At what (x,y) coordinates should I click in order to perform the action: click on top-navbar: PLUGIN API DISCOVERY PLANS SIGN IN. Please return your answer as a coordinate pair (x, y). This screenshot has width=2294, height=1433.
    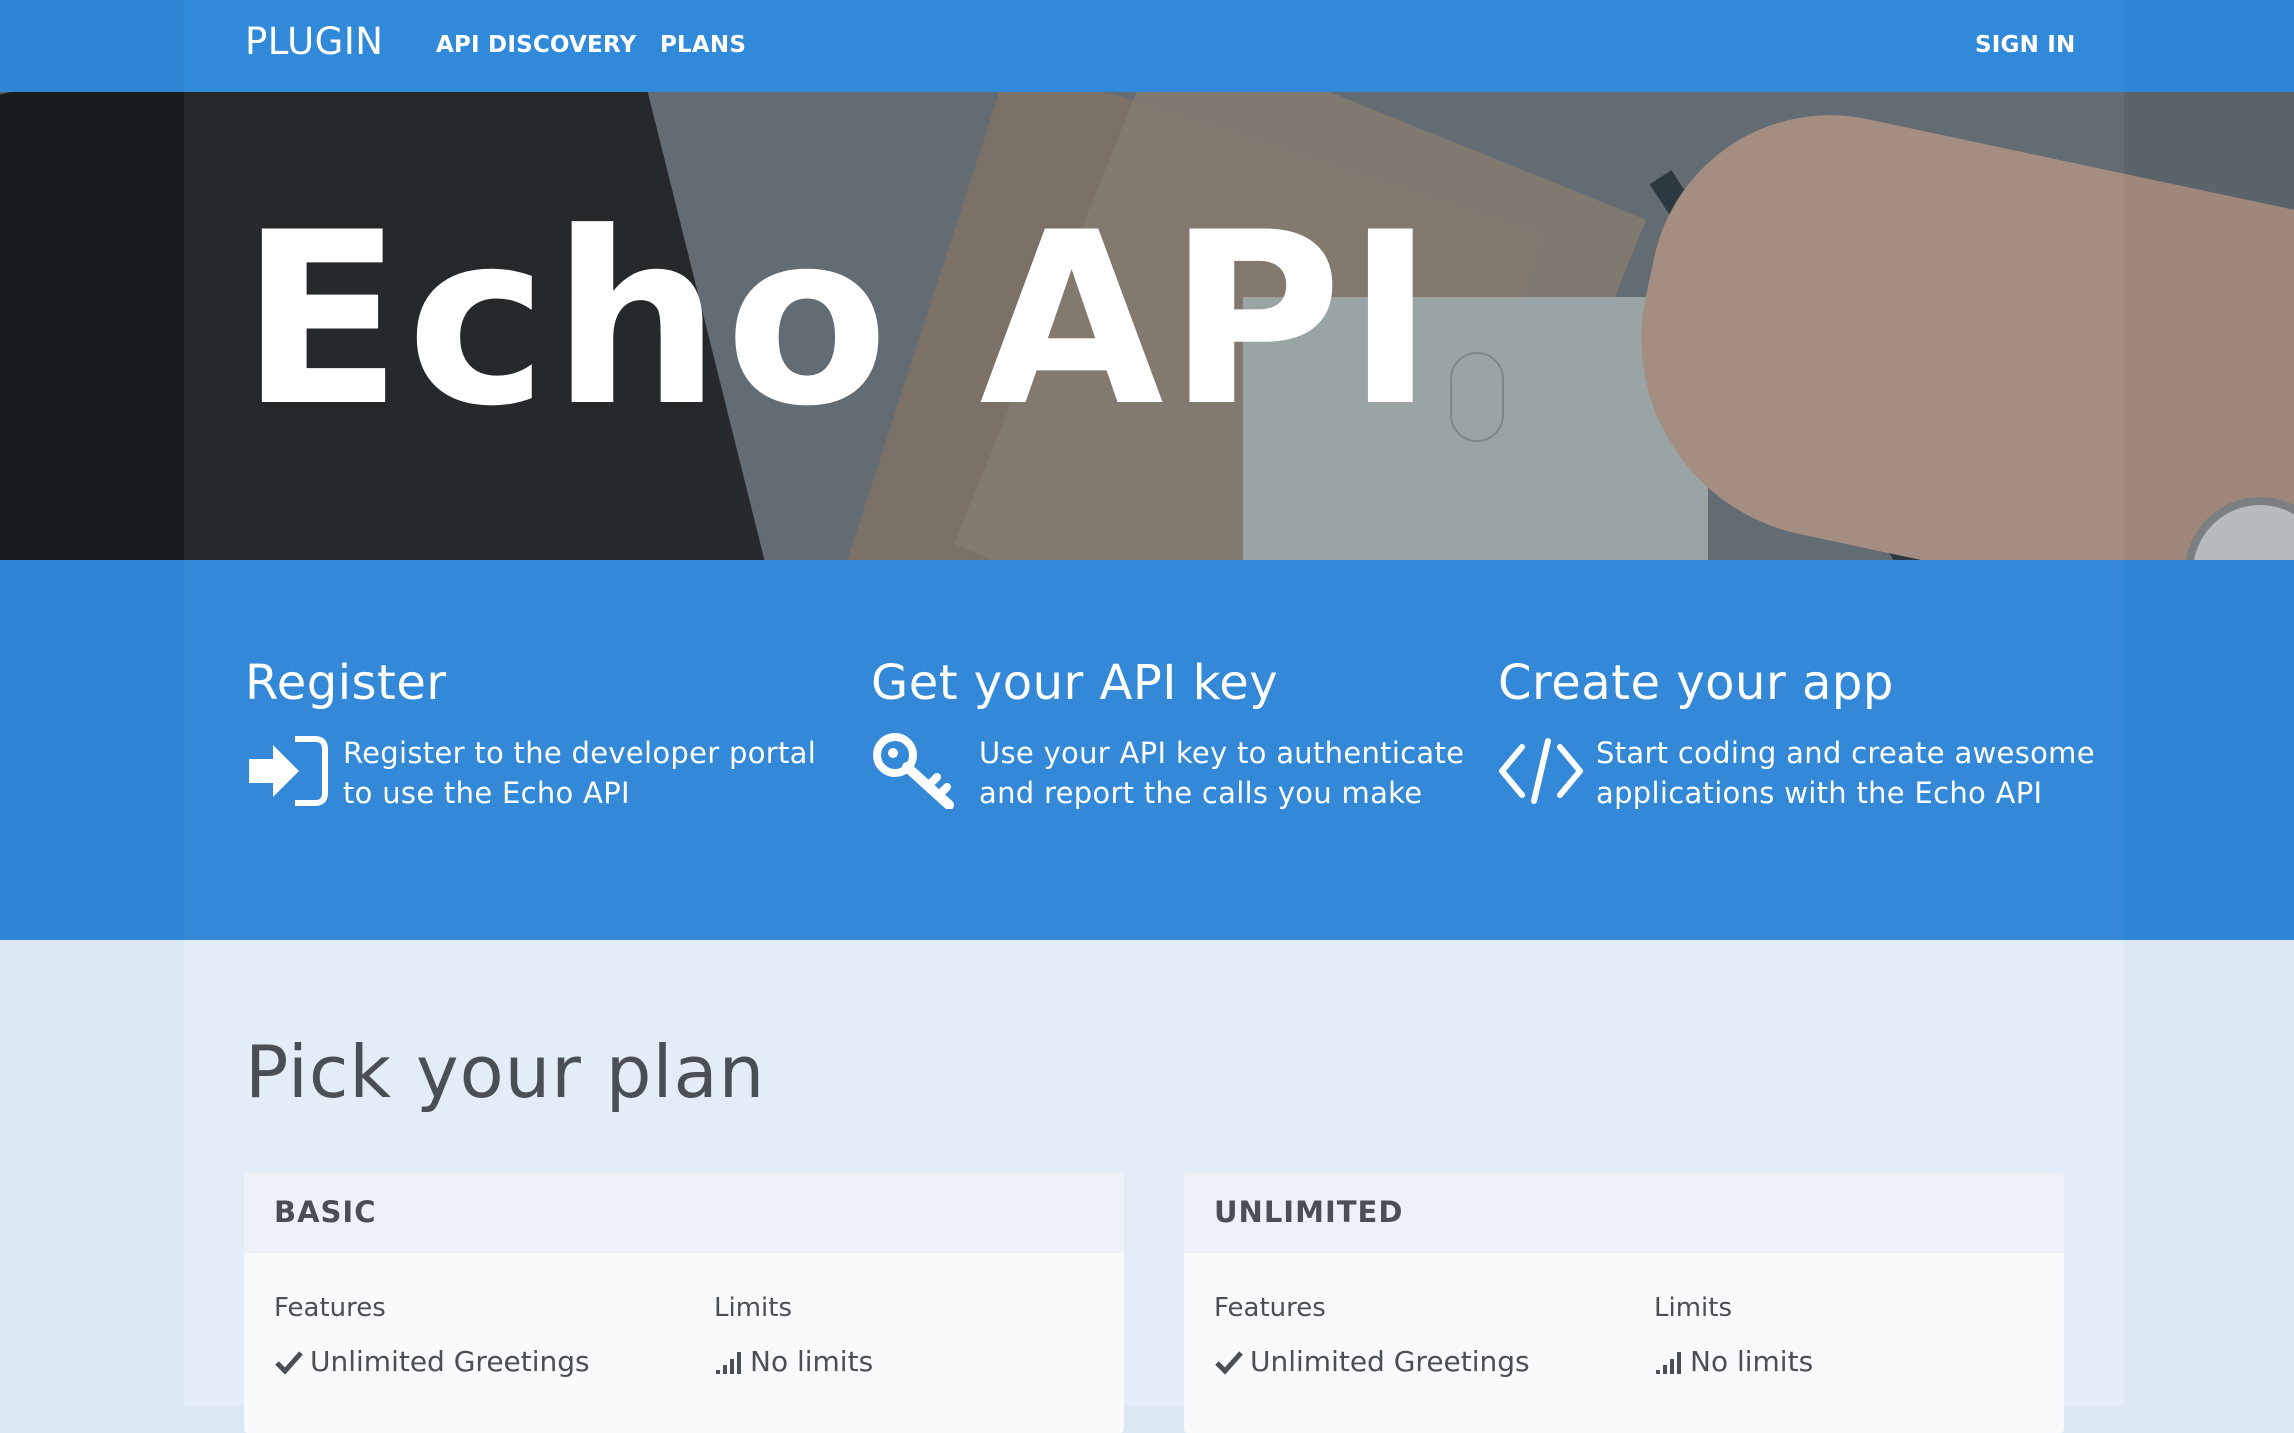
    Looking at the image, I should click on (1147, 46).